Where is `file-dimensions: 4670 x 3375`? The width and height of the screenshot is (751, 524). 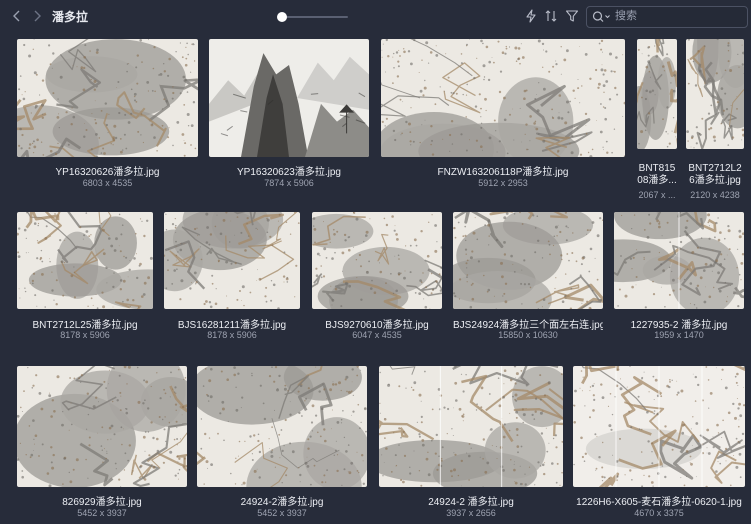
file-dimensions: 4670 x 3375 is located at coordinates (659, 513).